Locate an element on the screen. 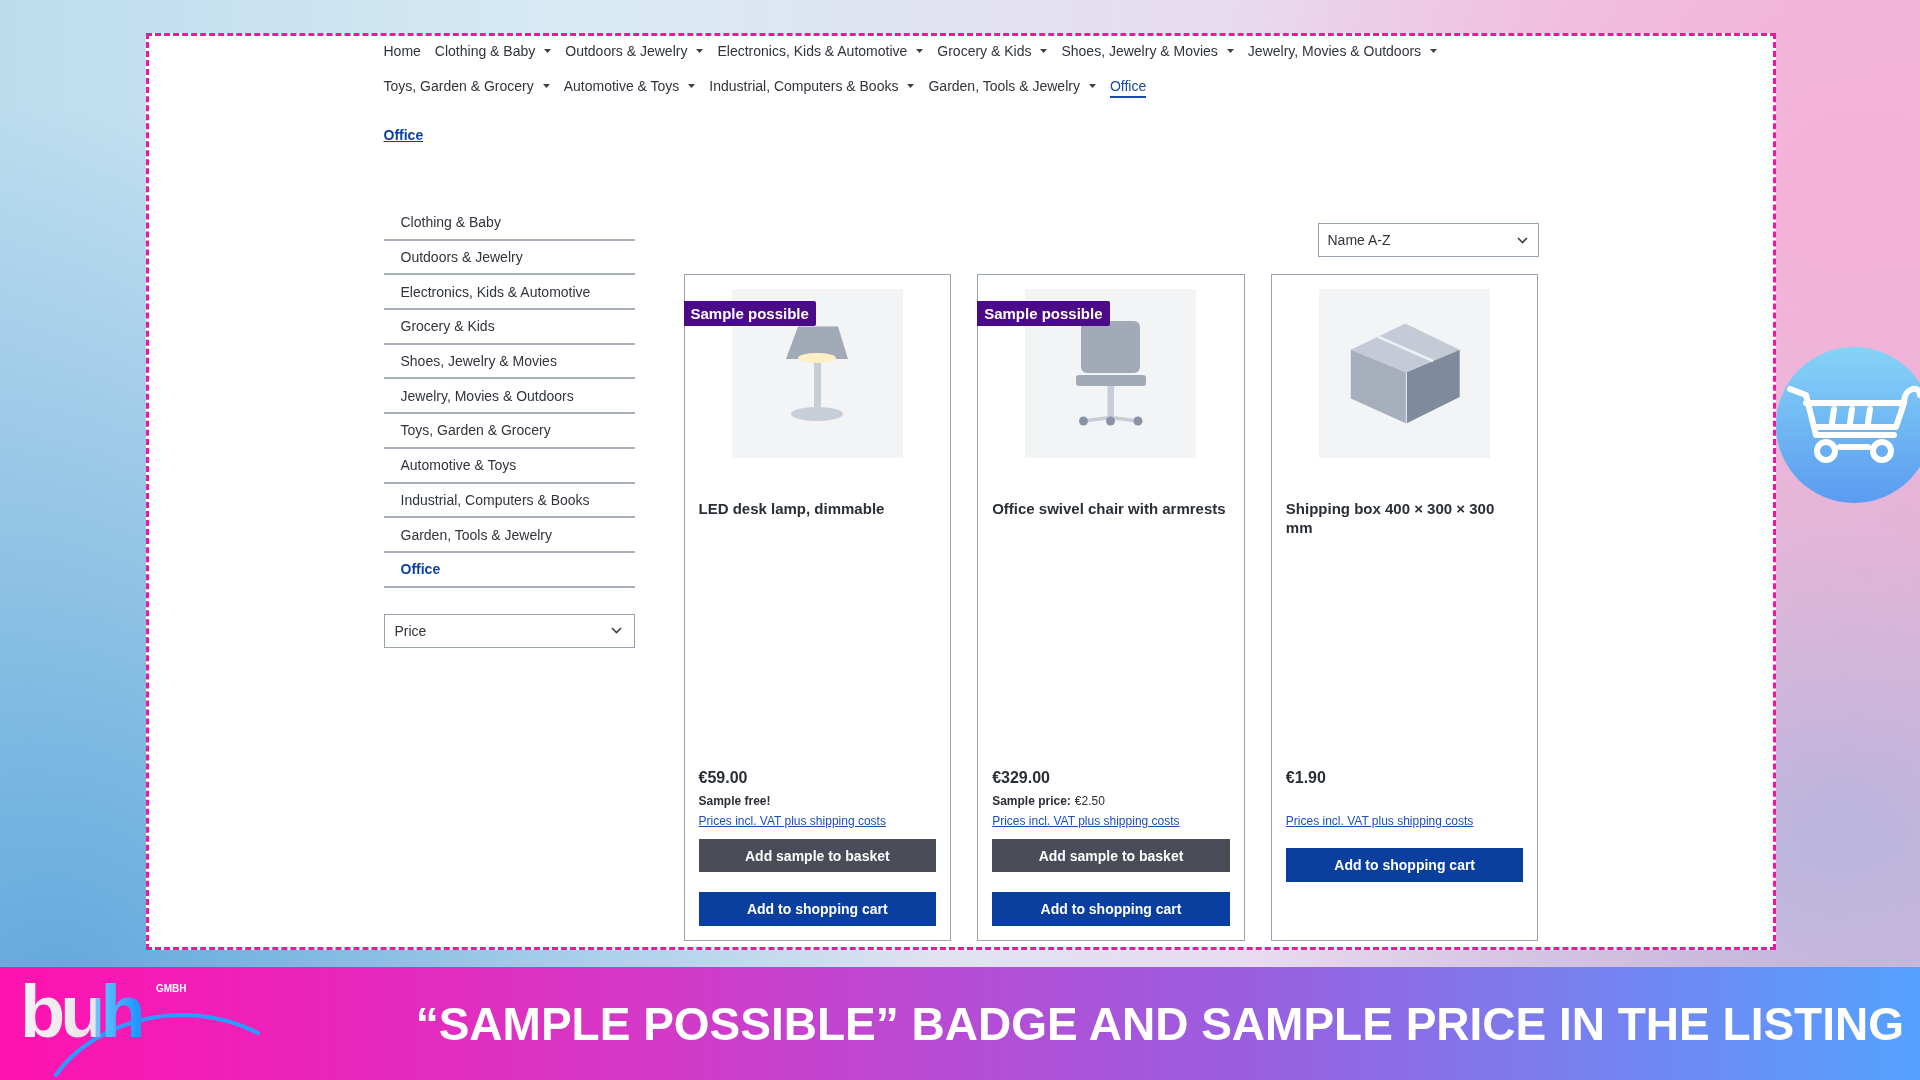 This screenshot has height=1080, width=1920. category-link: Shoes, Jewelry & Movies is located at coordinates (509, 362).